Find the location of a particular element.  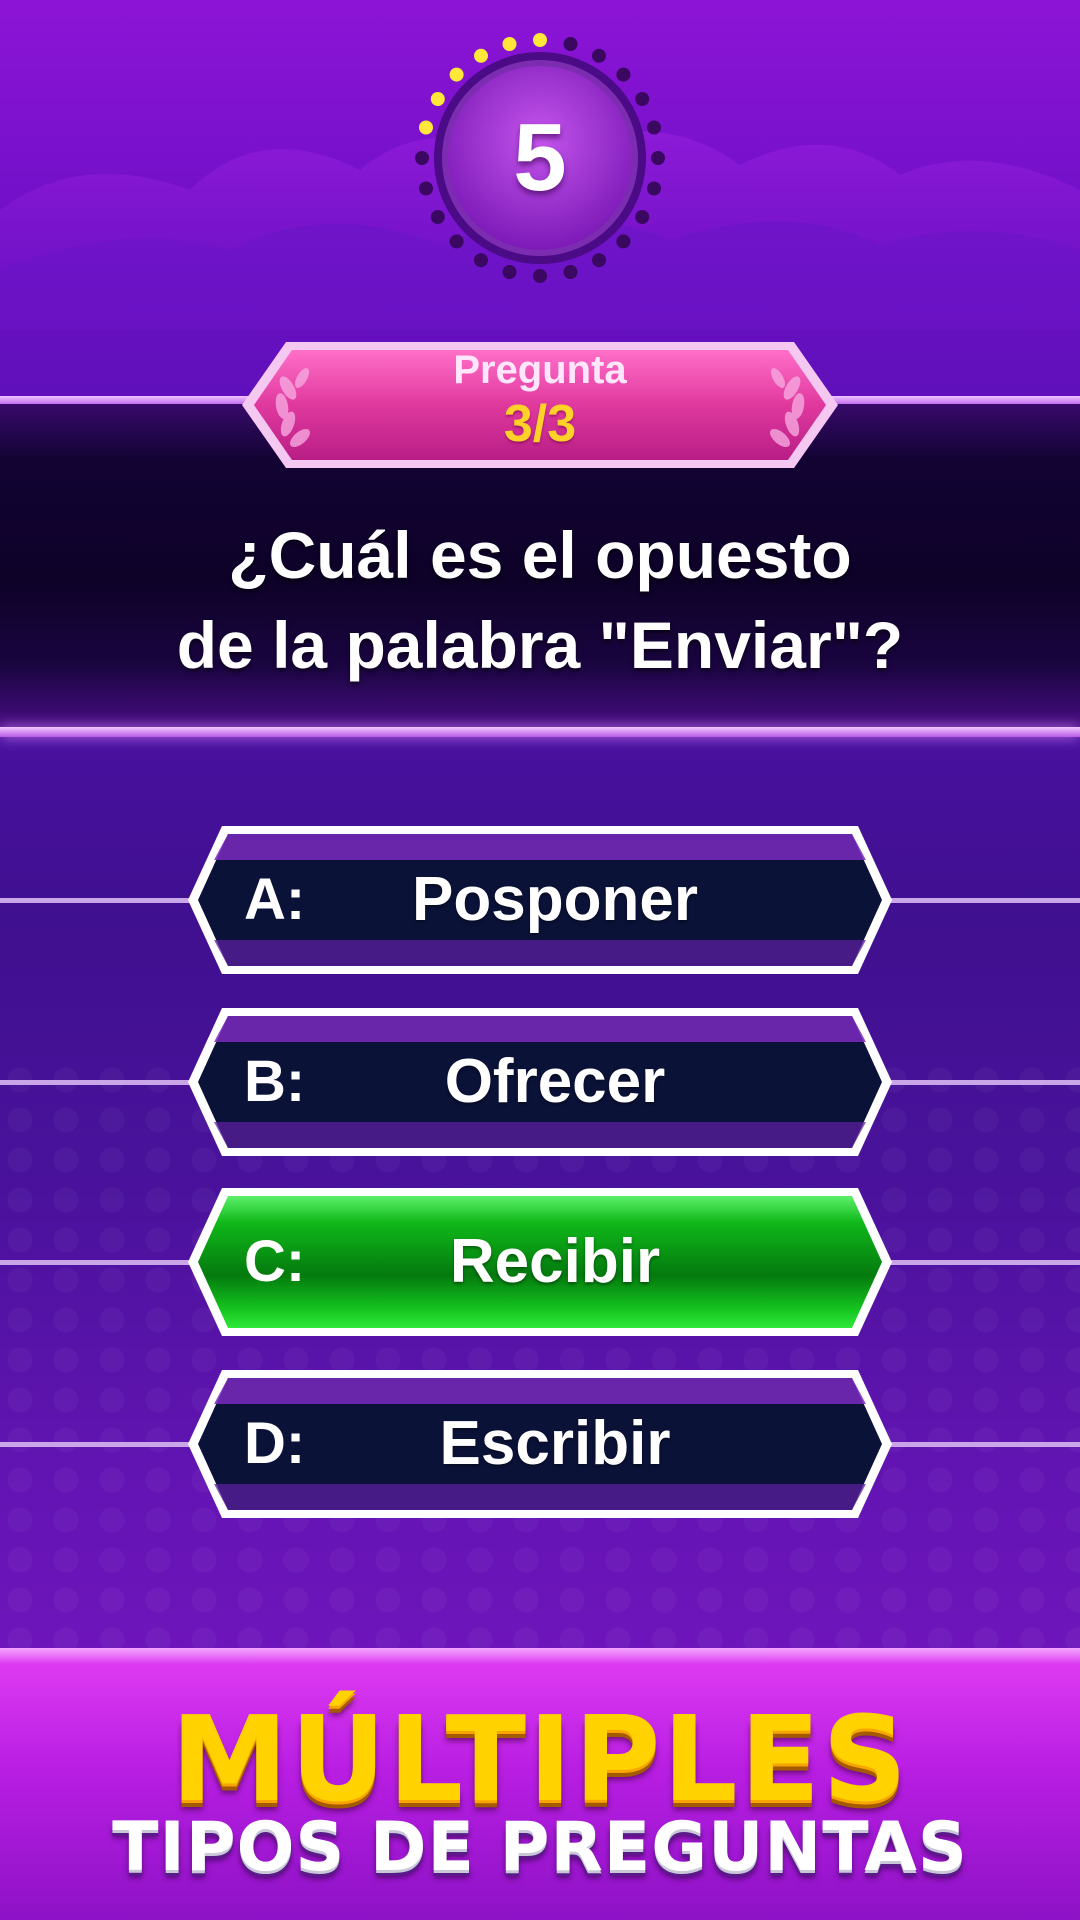

answer-text: Posponer is located at coordinates (555, 899).